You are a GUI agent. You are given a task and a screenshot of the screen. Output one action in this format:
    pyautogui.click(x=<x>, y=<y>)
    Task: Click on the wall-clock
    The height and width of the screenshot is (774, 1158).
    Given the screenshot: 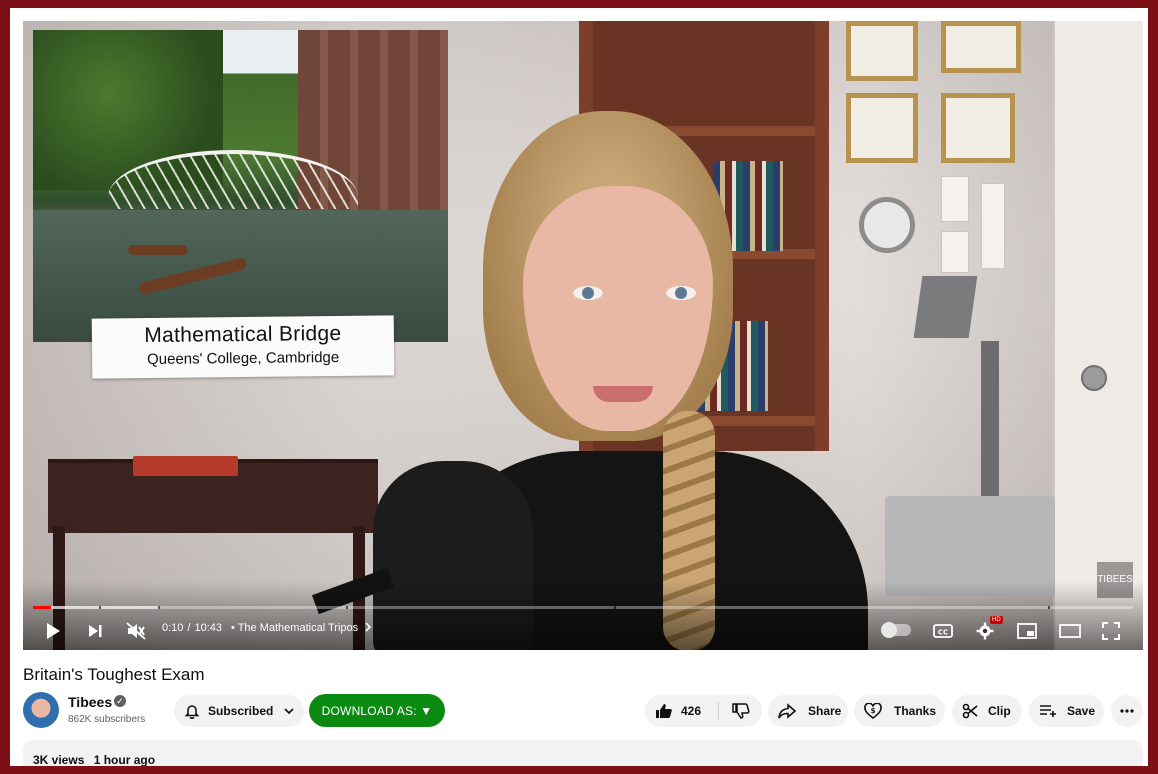 What is the action you would take?
    pyautogui.click(x=887, y=225)
    